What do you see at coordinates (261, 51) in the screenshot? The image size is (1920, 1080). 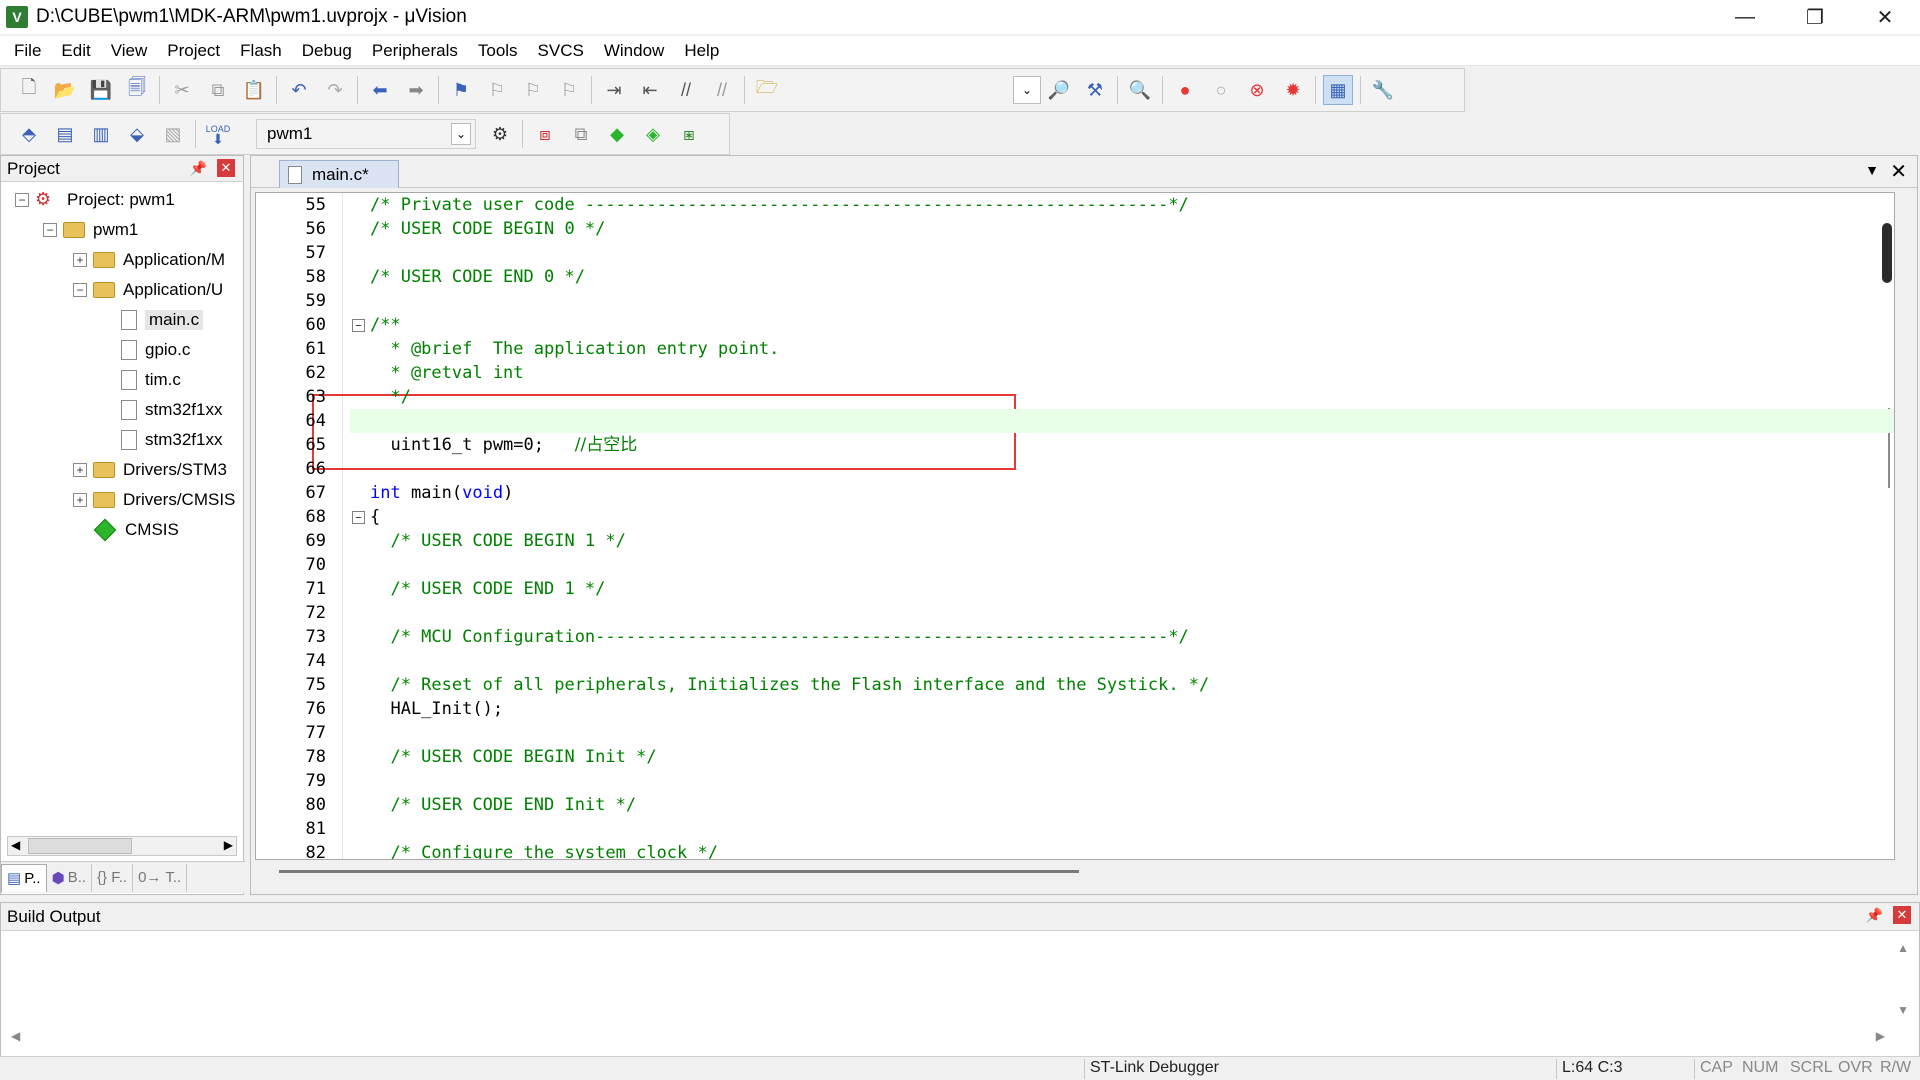 I see `menu-flash: Flash` at bounding box center [261, 51].